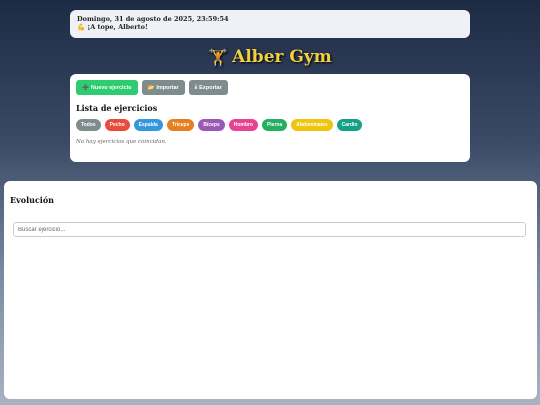 The width and height of the screenshot is (540, 405). I want to click on greeting-text: ¡A tope, Alberto!, so click(117, 27).